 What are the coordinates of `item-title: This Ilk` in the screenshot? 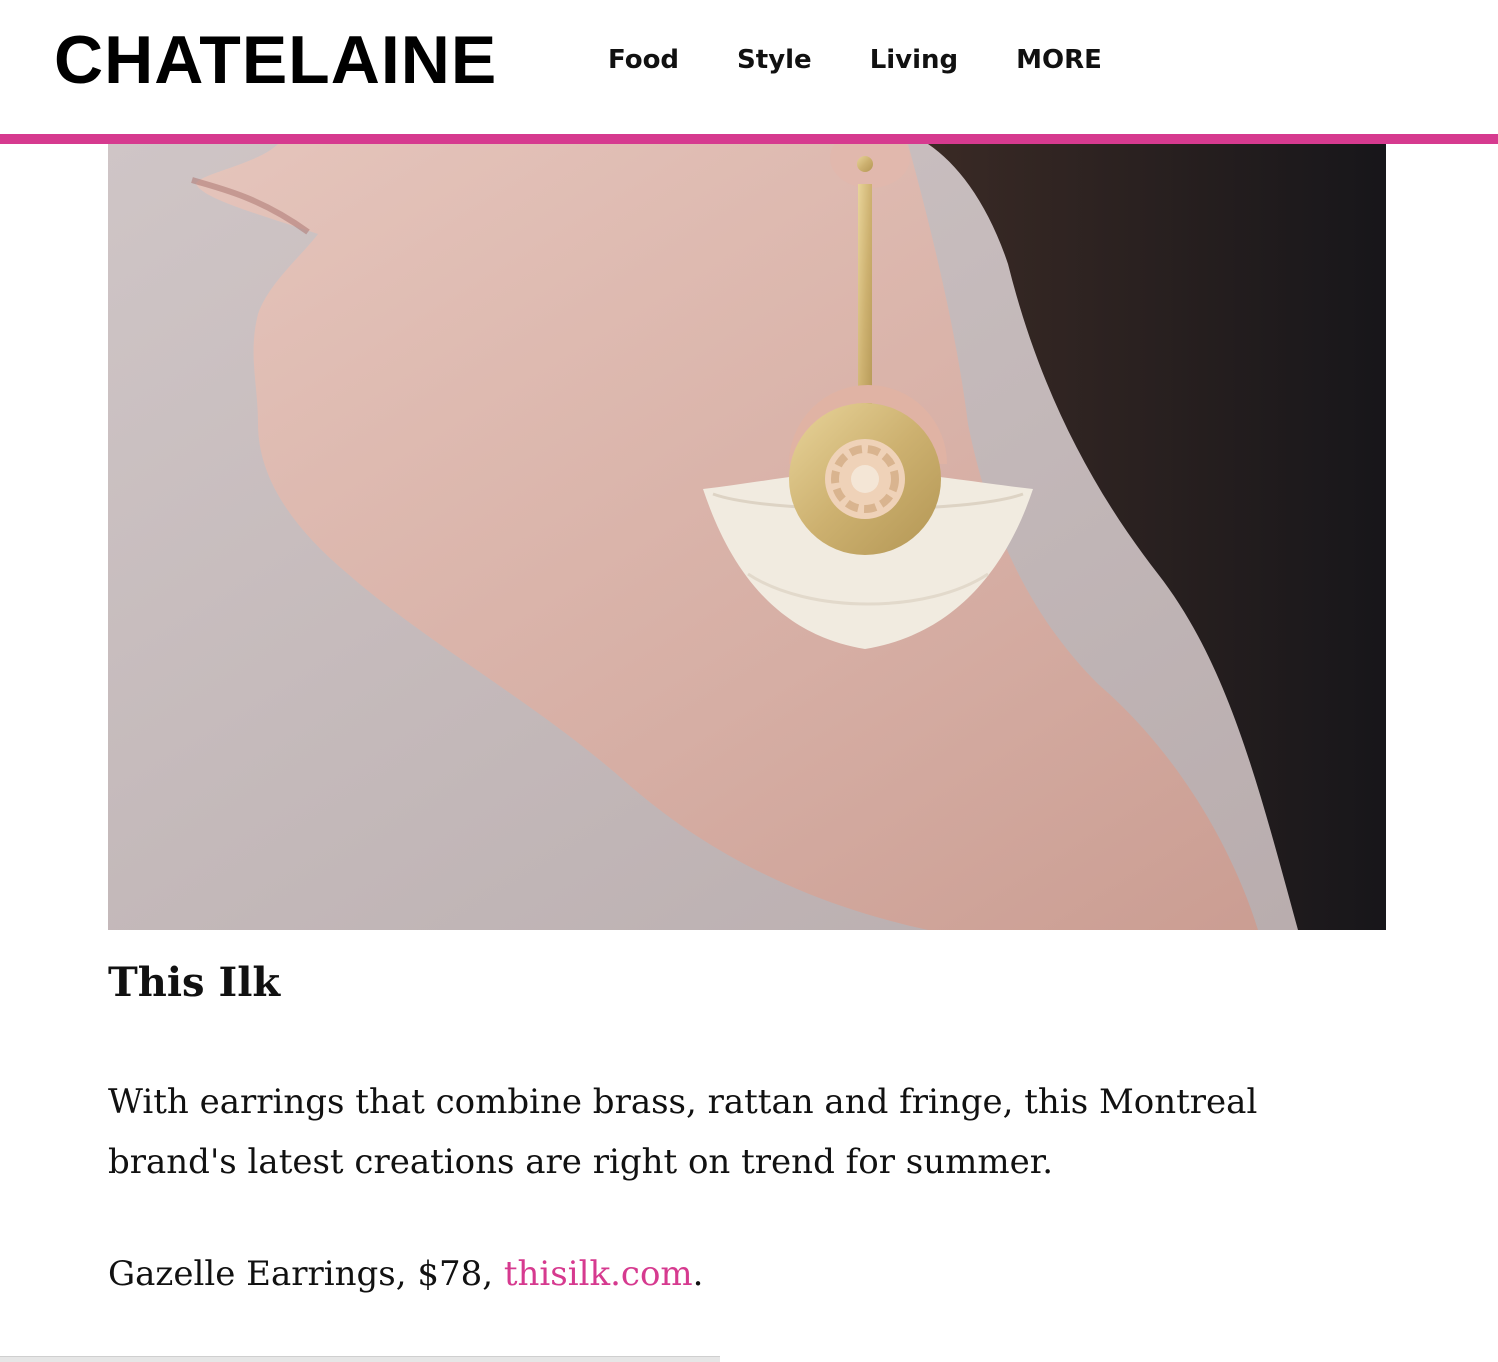 It's located at (194, 982).